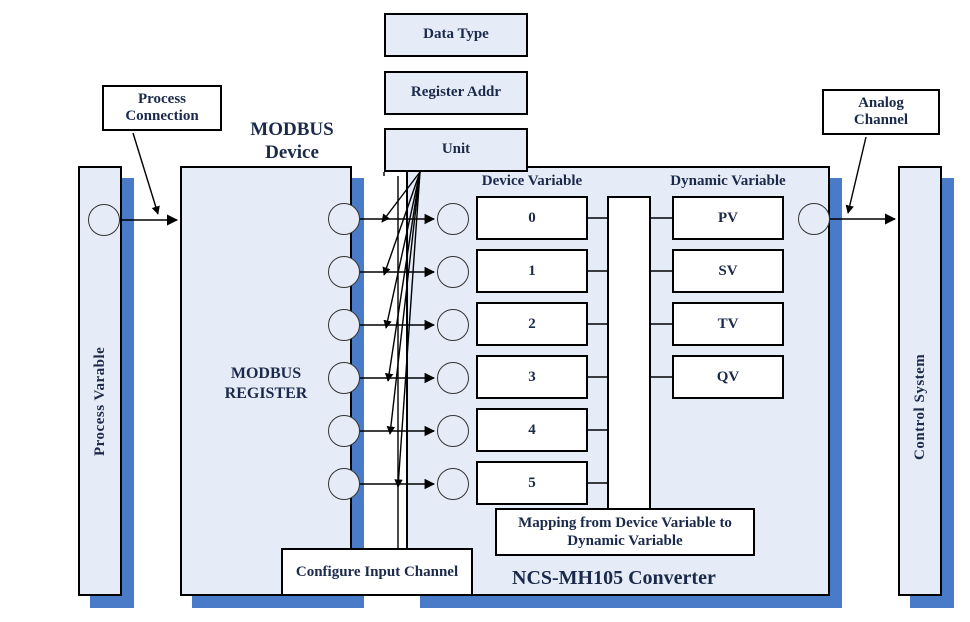  I want to click on device-variable-value-4: 4, so click(532, 429).